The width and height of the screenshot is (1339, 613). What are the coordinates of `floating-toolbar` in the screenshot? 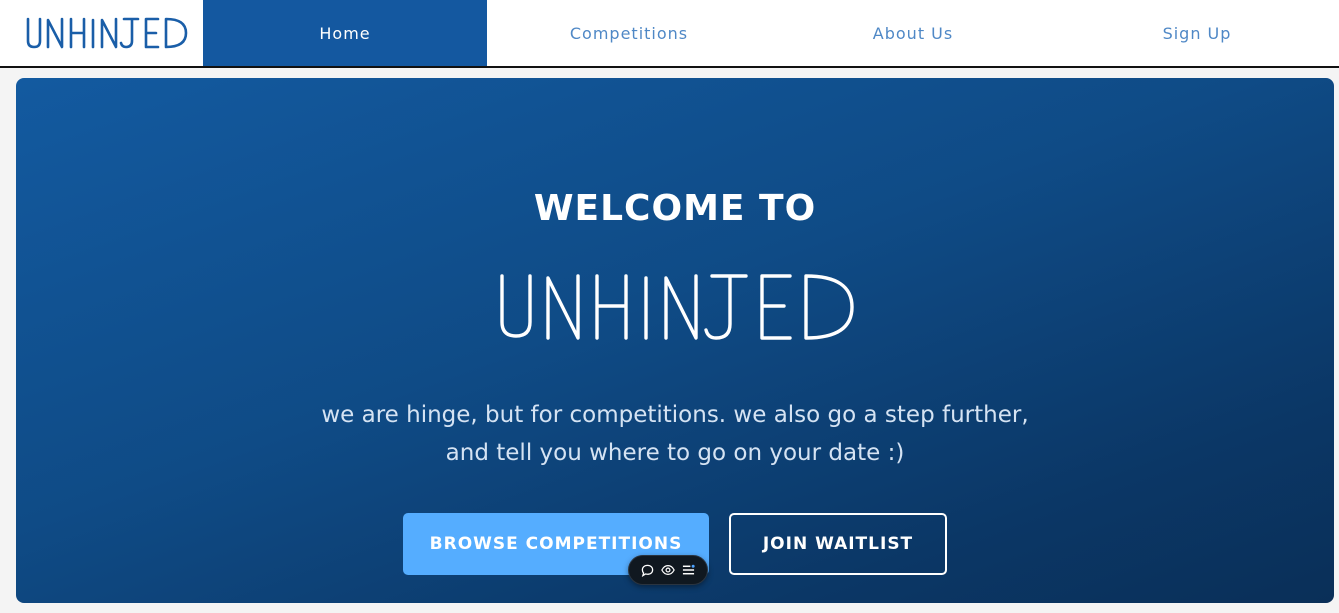 It's located at (668, 570).